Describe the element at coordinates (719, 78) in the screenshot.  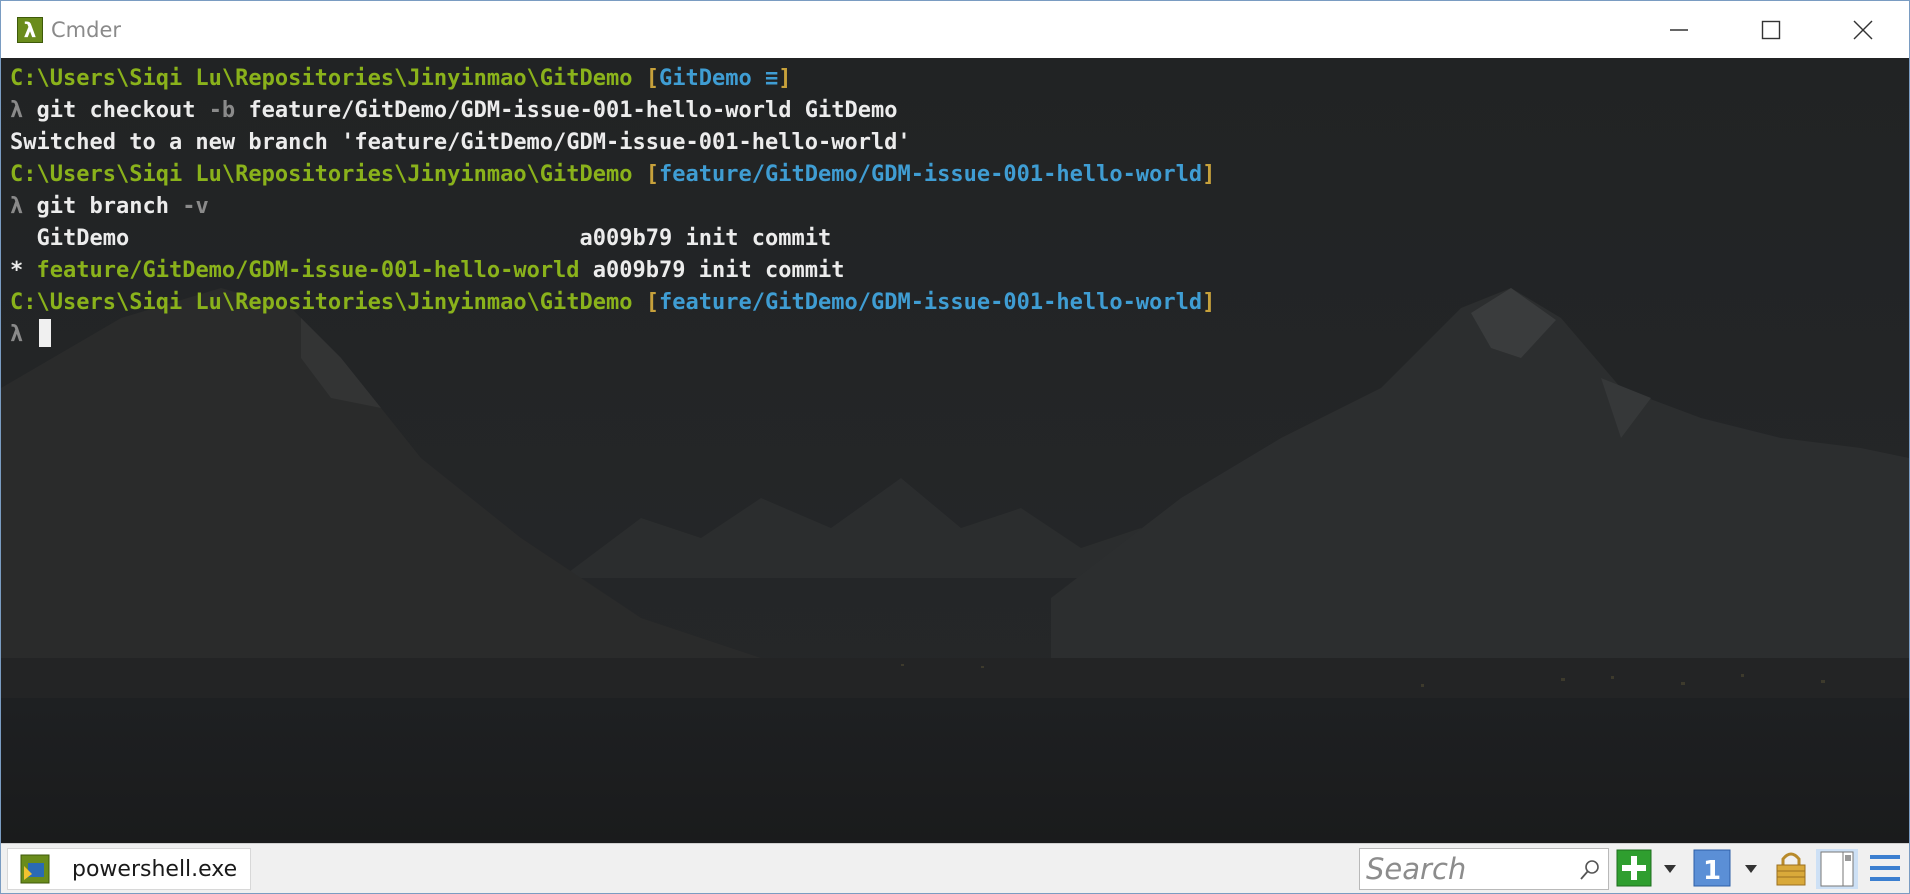
I see `terminal-text-segment: GitDemo ≡` at that location.